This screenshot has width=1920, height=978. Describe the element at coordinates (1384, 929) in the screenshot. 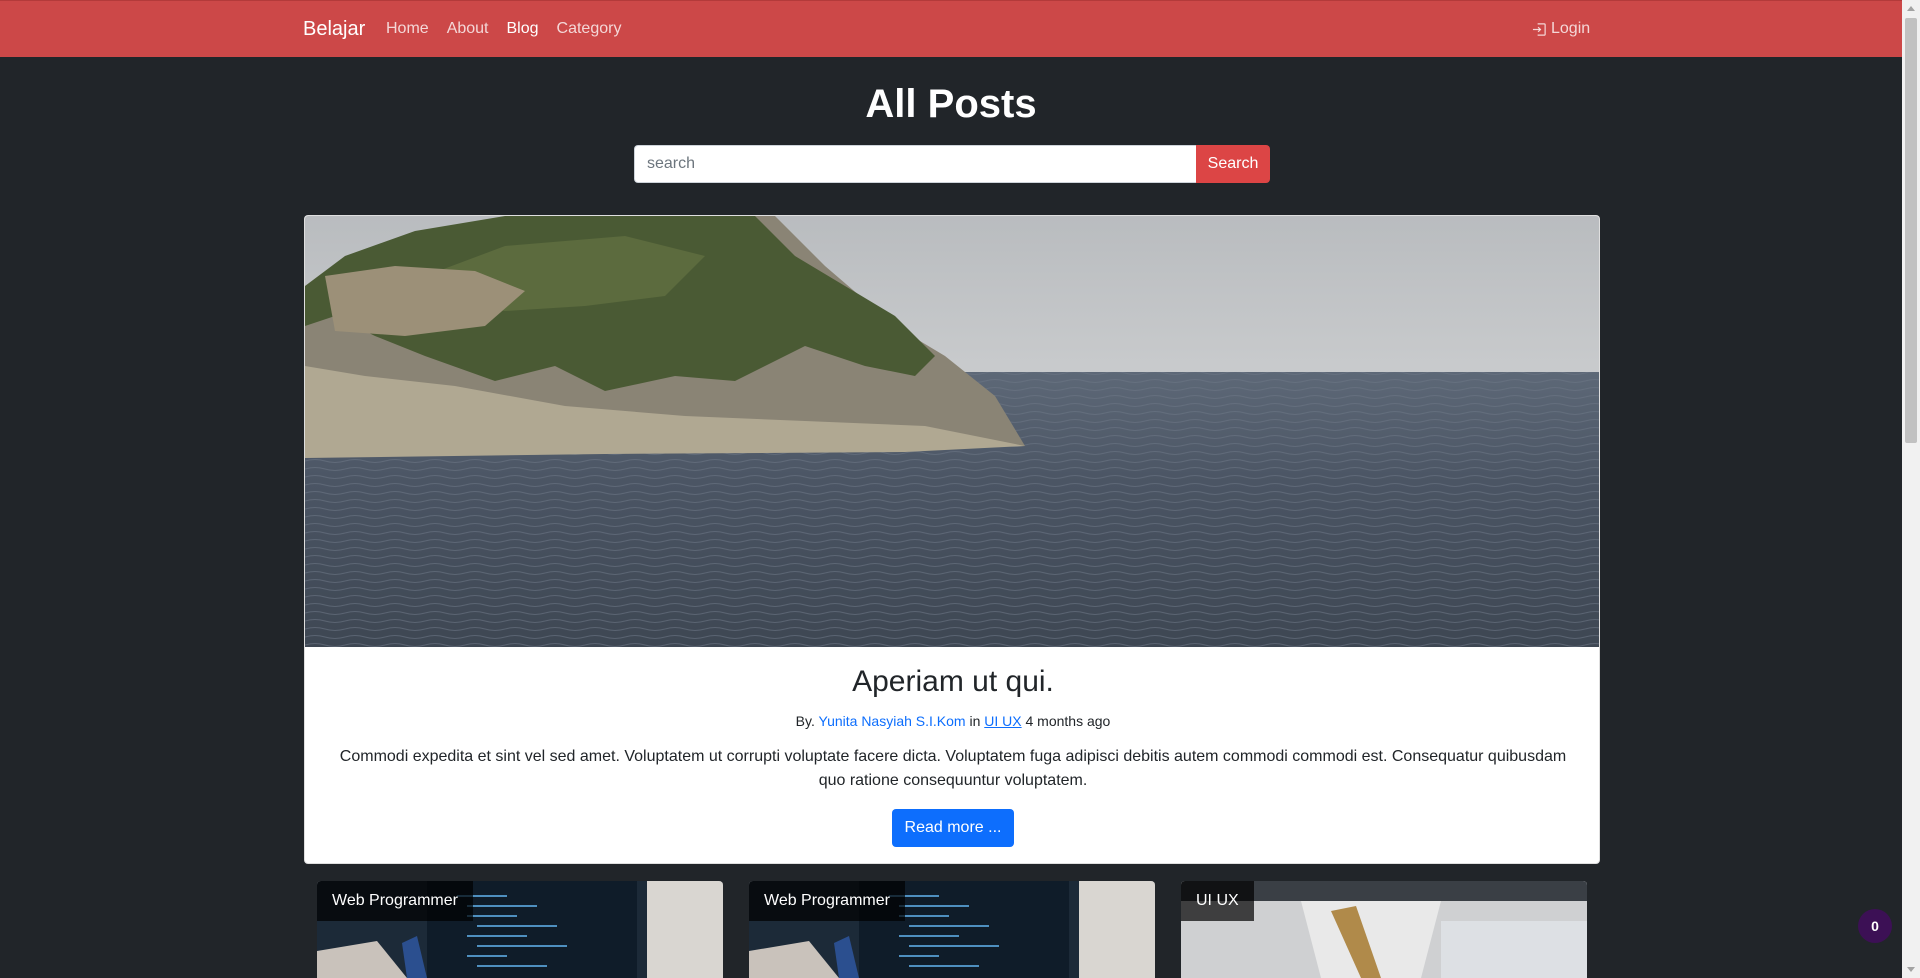

I see `post-card: UI UX` at that location.